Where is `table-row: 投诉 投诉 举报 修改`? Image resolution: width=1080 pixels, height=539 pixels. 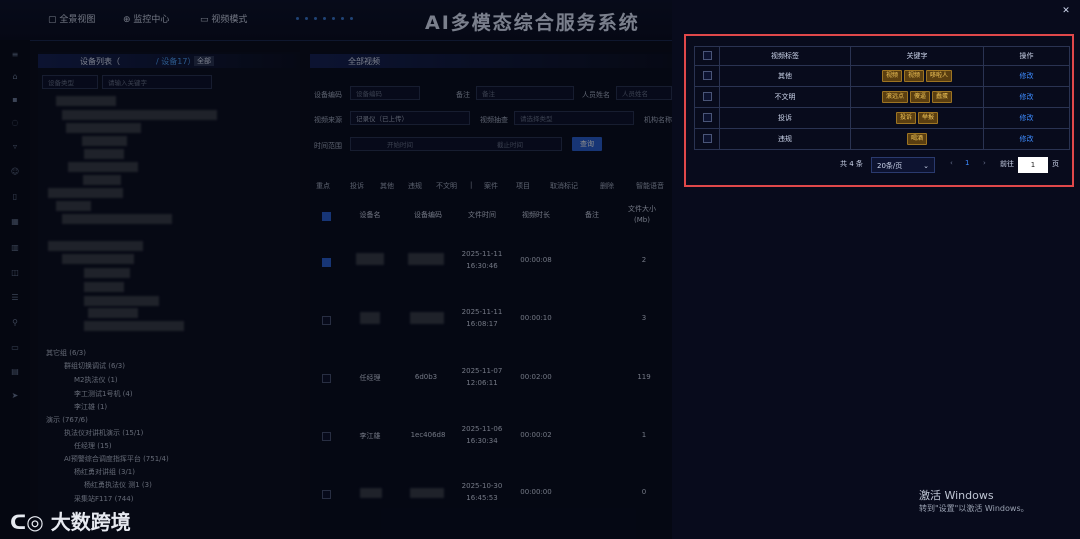
table-row: 投诉 投诉 举报 修改 is located at coordinates (882, 118).